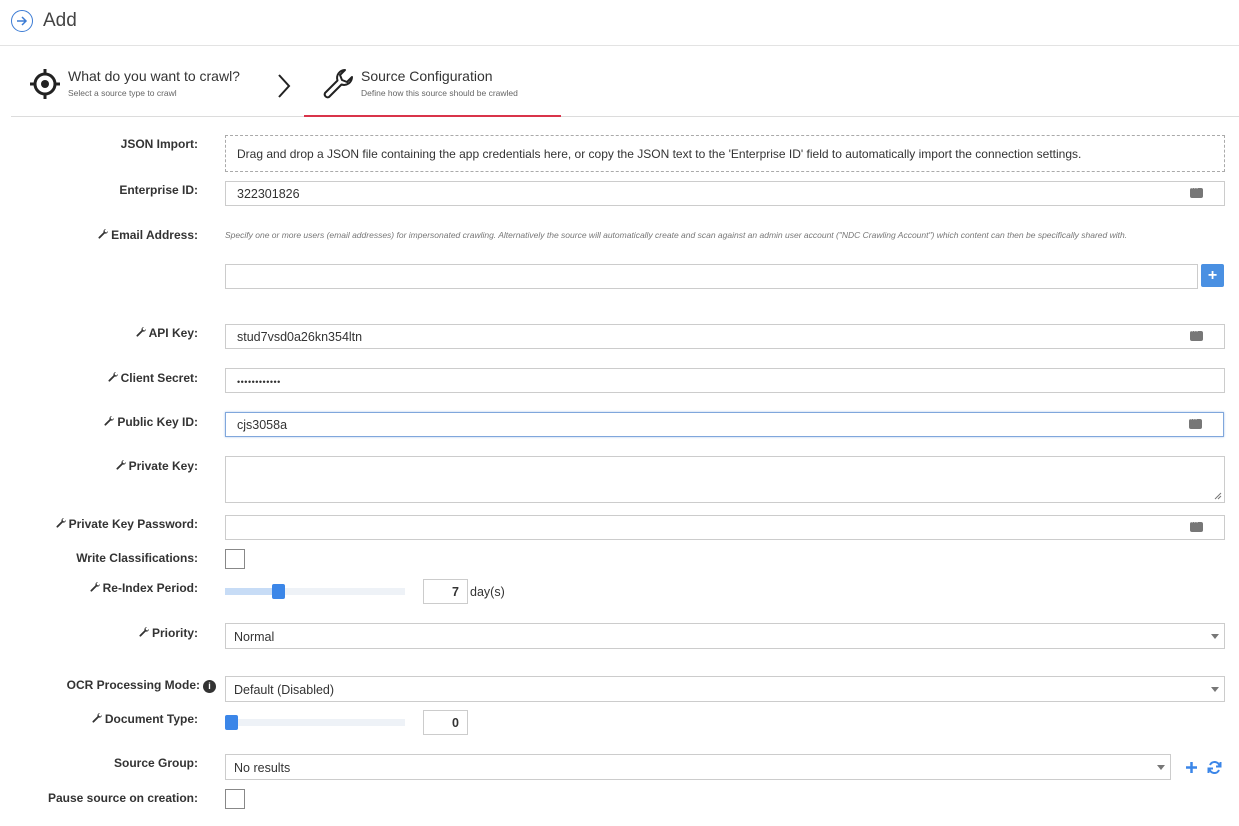  What do you see at coordinates (154, 76) in the screenshot?
I see `step-title: What do you want to crawl?` at bounding box center [154, 76].